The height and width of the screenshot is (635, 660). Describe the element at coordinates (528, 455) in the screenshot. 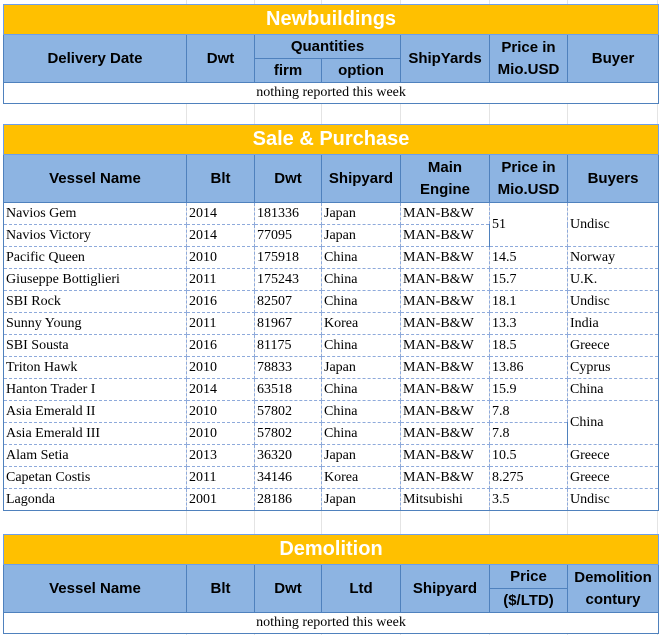

I see `cell-price: 10.5` at that location.